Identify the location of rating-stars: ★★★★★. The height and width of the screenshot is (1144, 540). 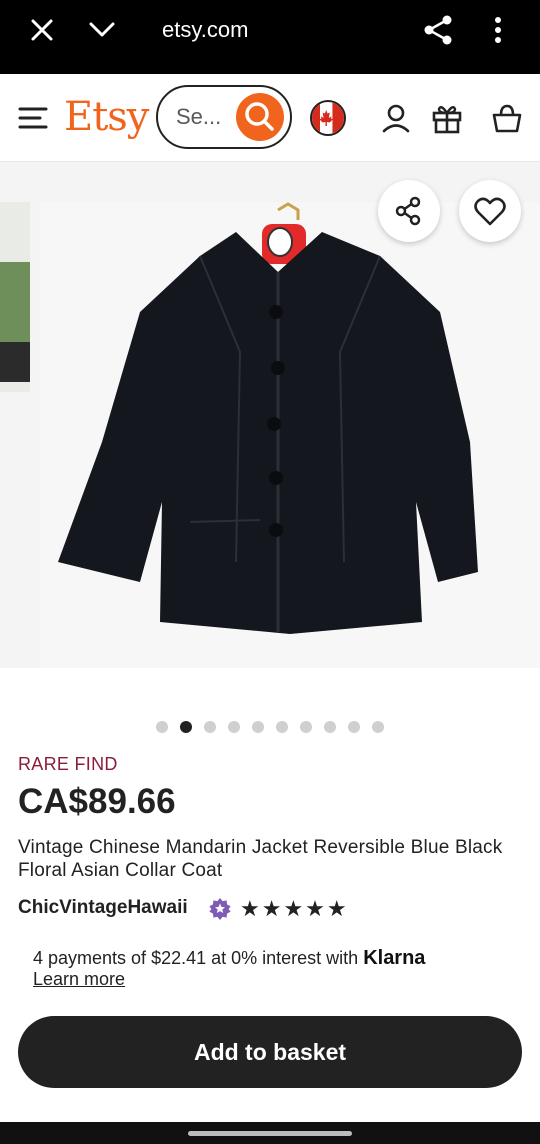
(294, 909).